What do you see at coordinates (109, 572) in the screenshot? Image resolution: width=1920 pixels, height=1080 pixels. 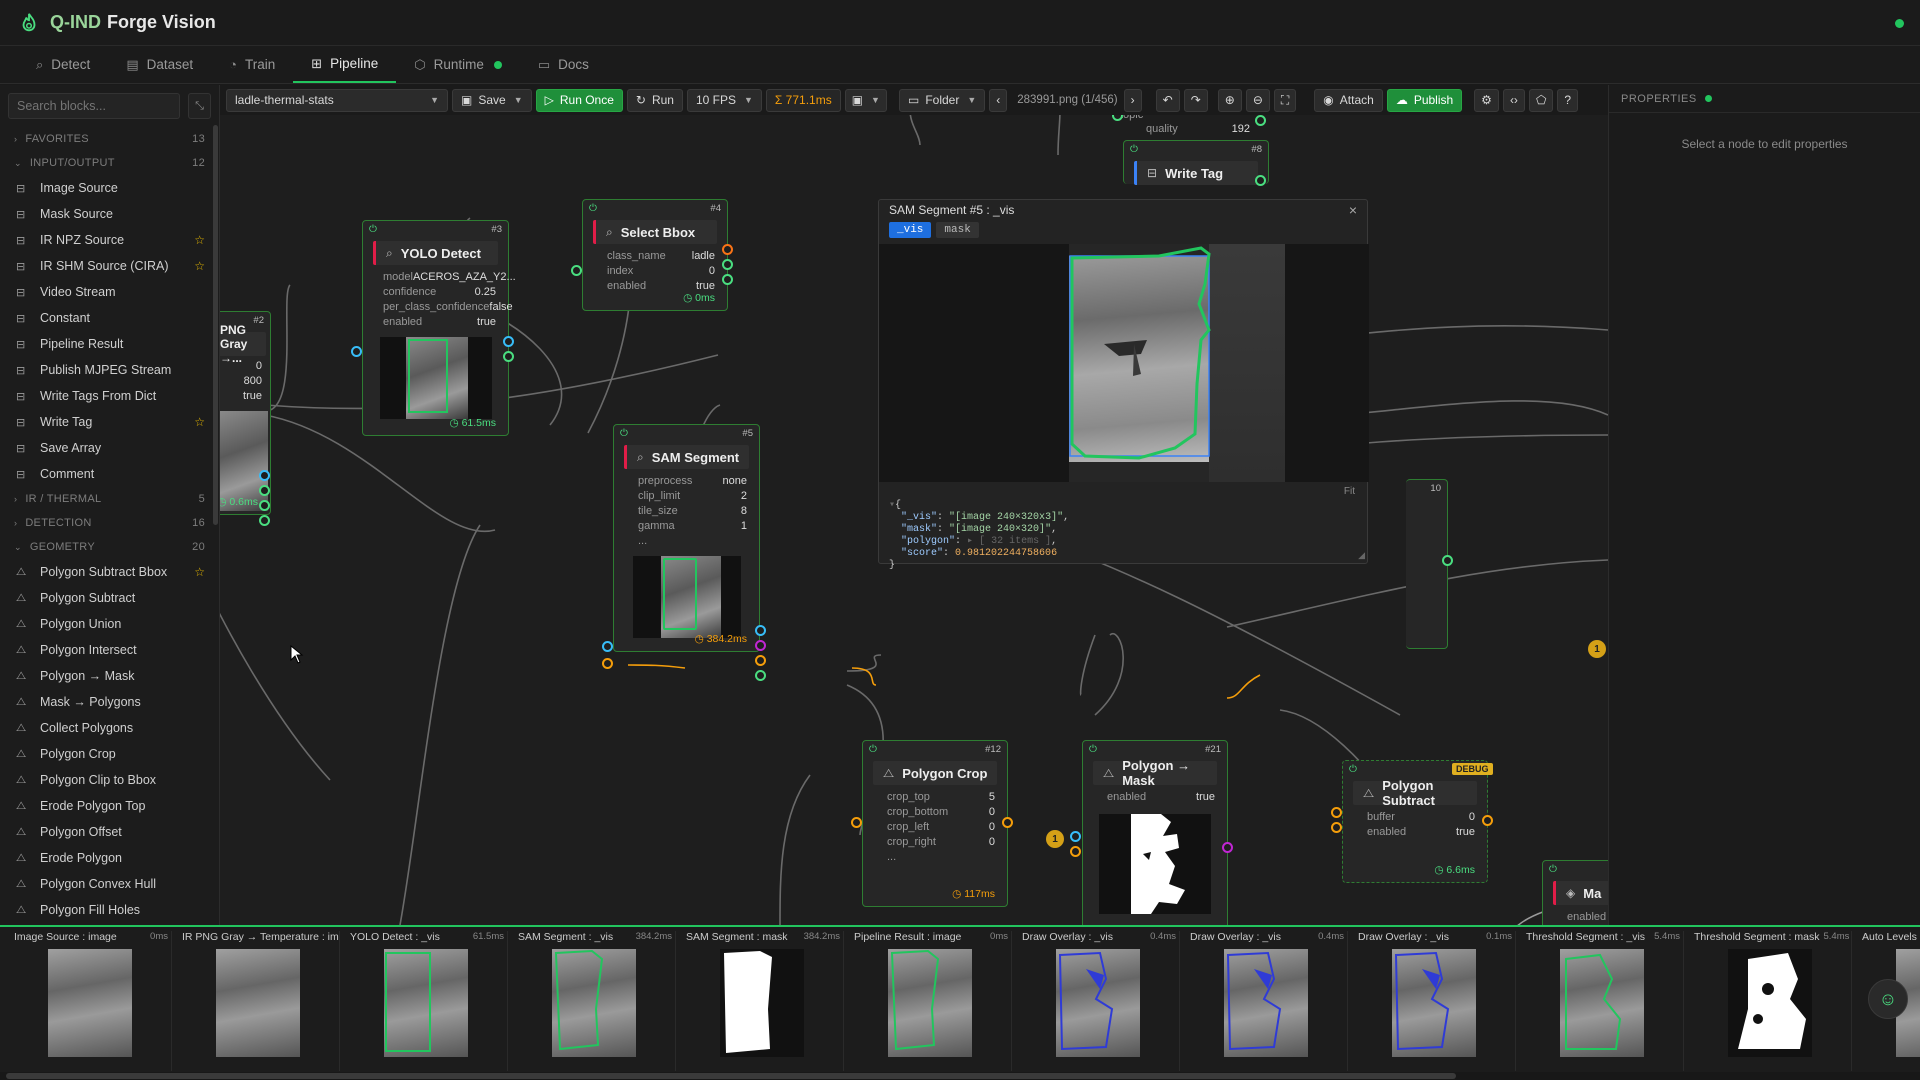 I see `block-item: ⧍ Polygon Subtract Bbox ☆` at bounding box center [109, 572].